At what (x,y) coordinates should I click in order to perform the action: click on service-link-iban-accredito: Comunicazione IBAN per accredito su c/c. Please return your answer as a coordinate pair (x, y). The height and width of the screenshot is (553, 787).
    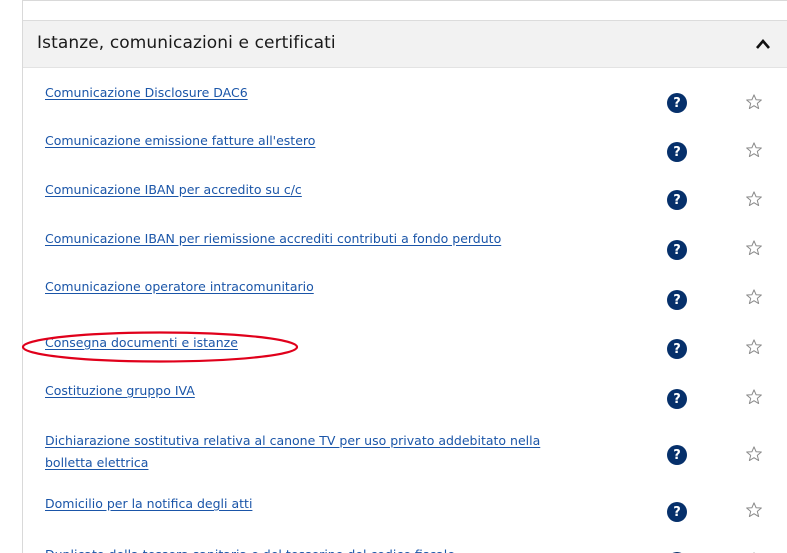
    Looking at the image, I should click on (173, 189).